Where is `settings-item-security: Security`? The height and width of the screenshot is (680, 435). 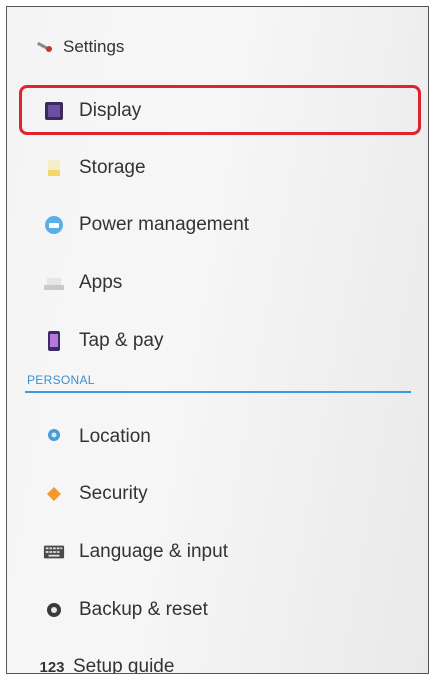
settings-item-security: Security is located at coordinates (217, 494).